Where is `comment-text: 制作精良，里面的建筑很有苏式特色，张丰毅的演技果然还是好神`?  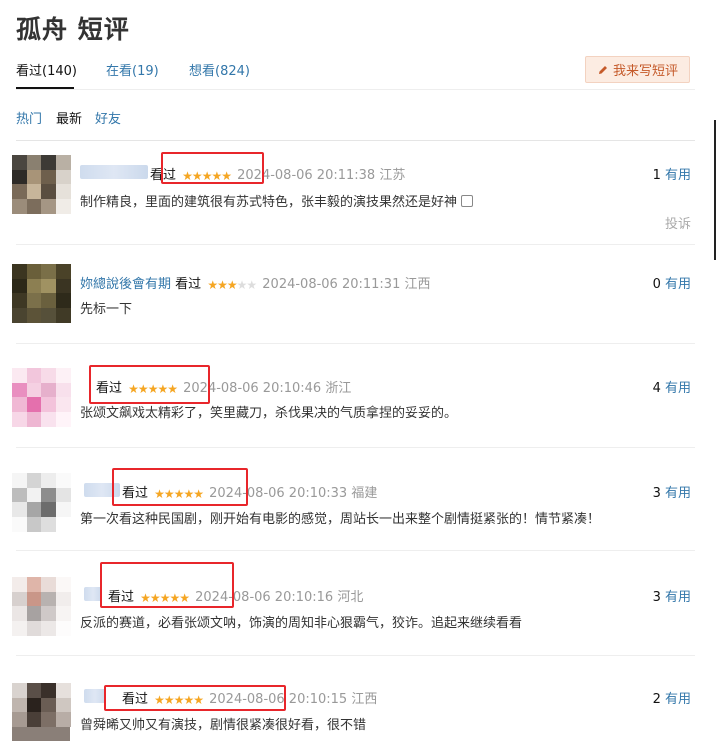
comment-text: 制作精良，里面的建筑很有苏式特色，张丰毅的演技果然还是好神 is located at coordinates (277, 200).